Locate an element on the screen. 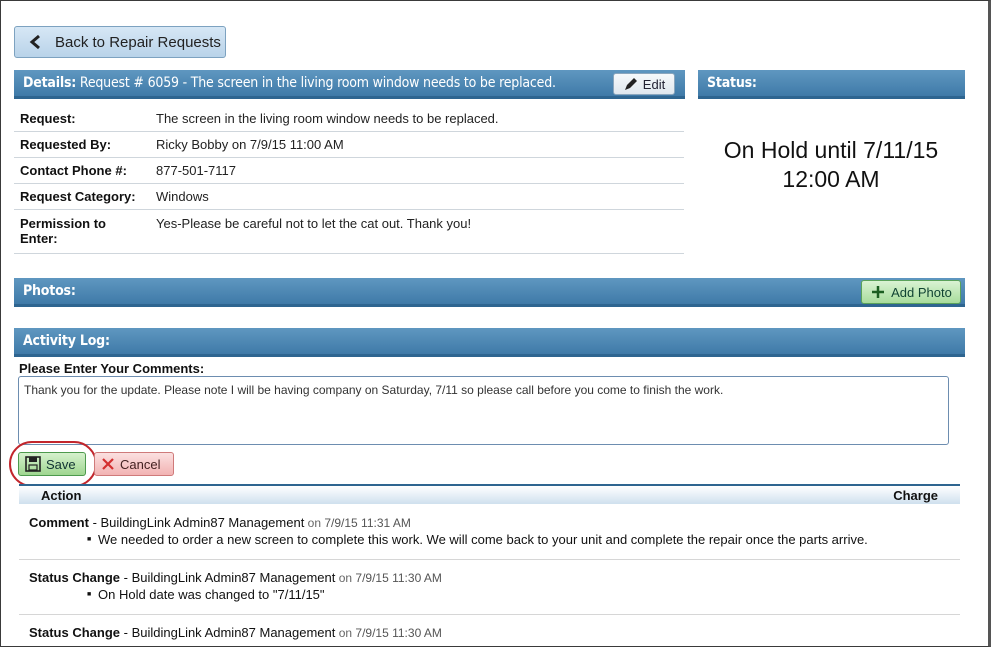  column-header-action: Action is located at coordinates (61, 495).